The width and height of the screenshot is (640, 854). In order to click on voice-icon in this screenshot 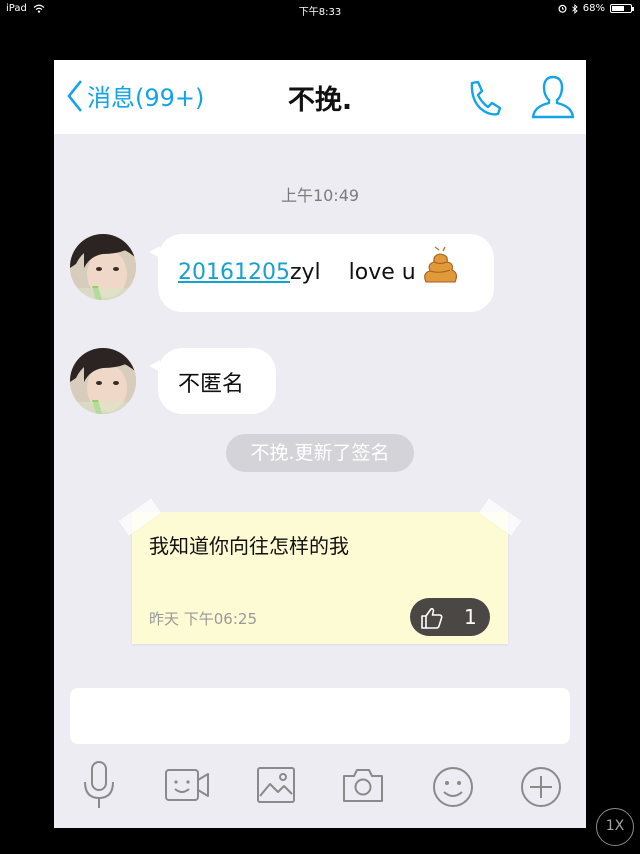, I will do `click(99, 785)`.